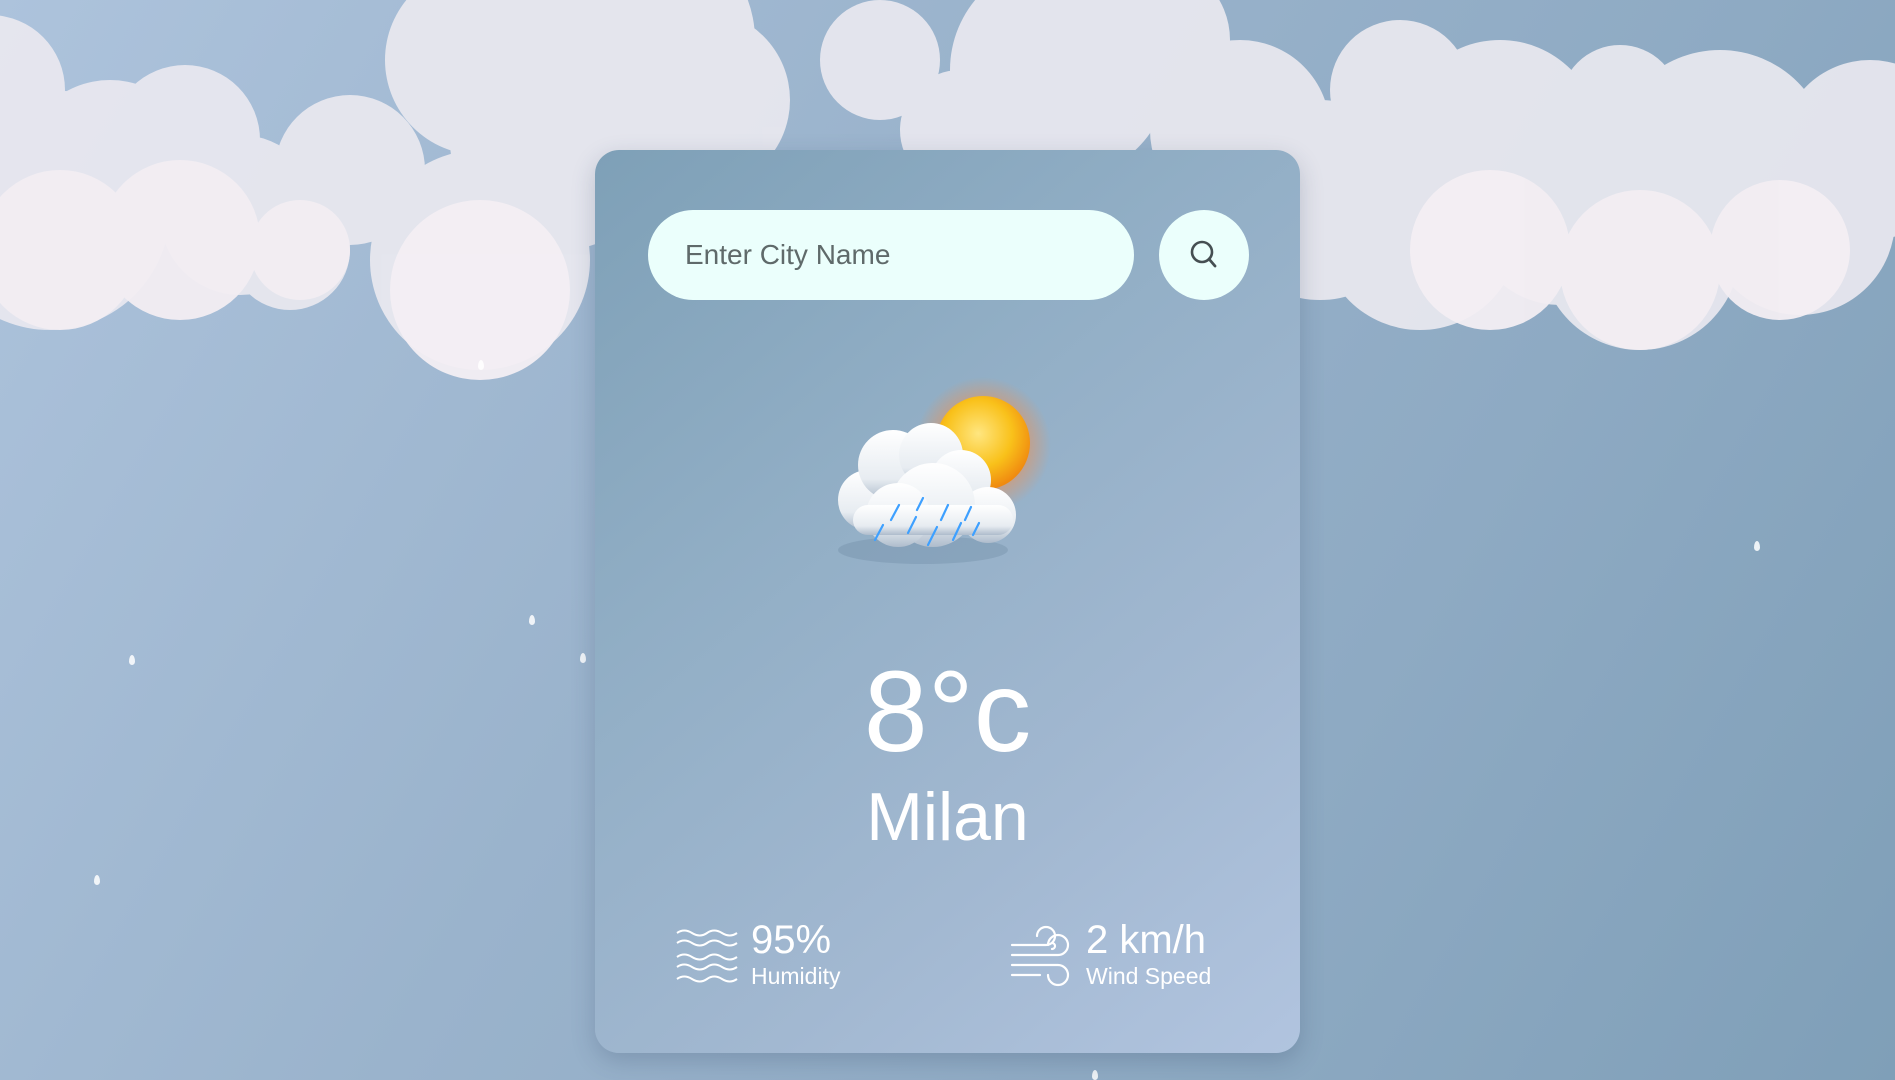 This screenshot has width=1895, height=1080. Describe the element at coordinates (944, 470) in the screenshot. I see `cloud-sun-rain-icon` at that location.